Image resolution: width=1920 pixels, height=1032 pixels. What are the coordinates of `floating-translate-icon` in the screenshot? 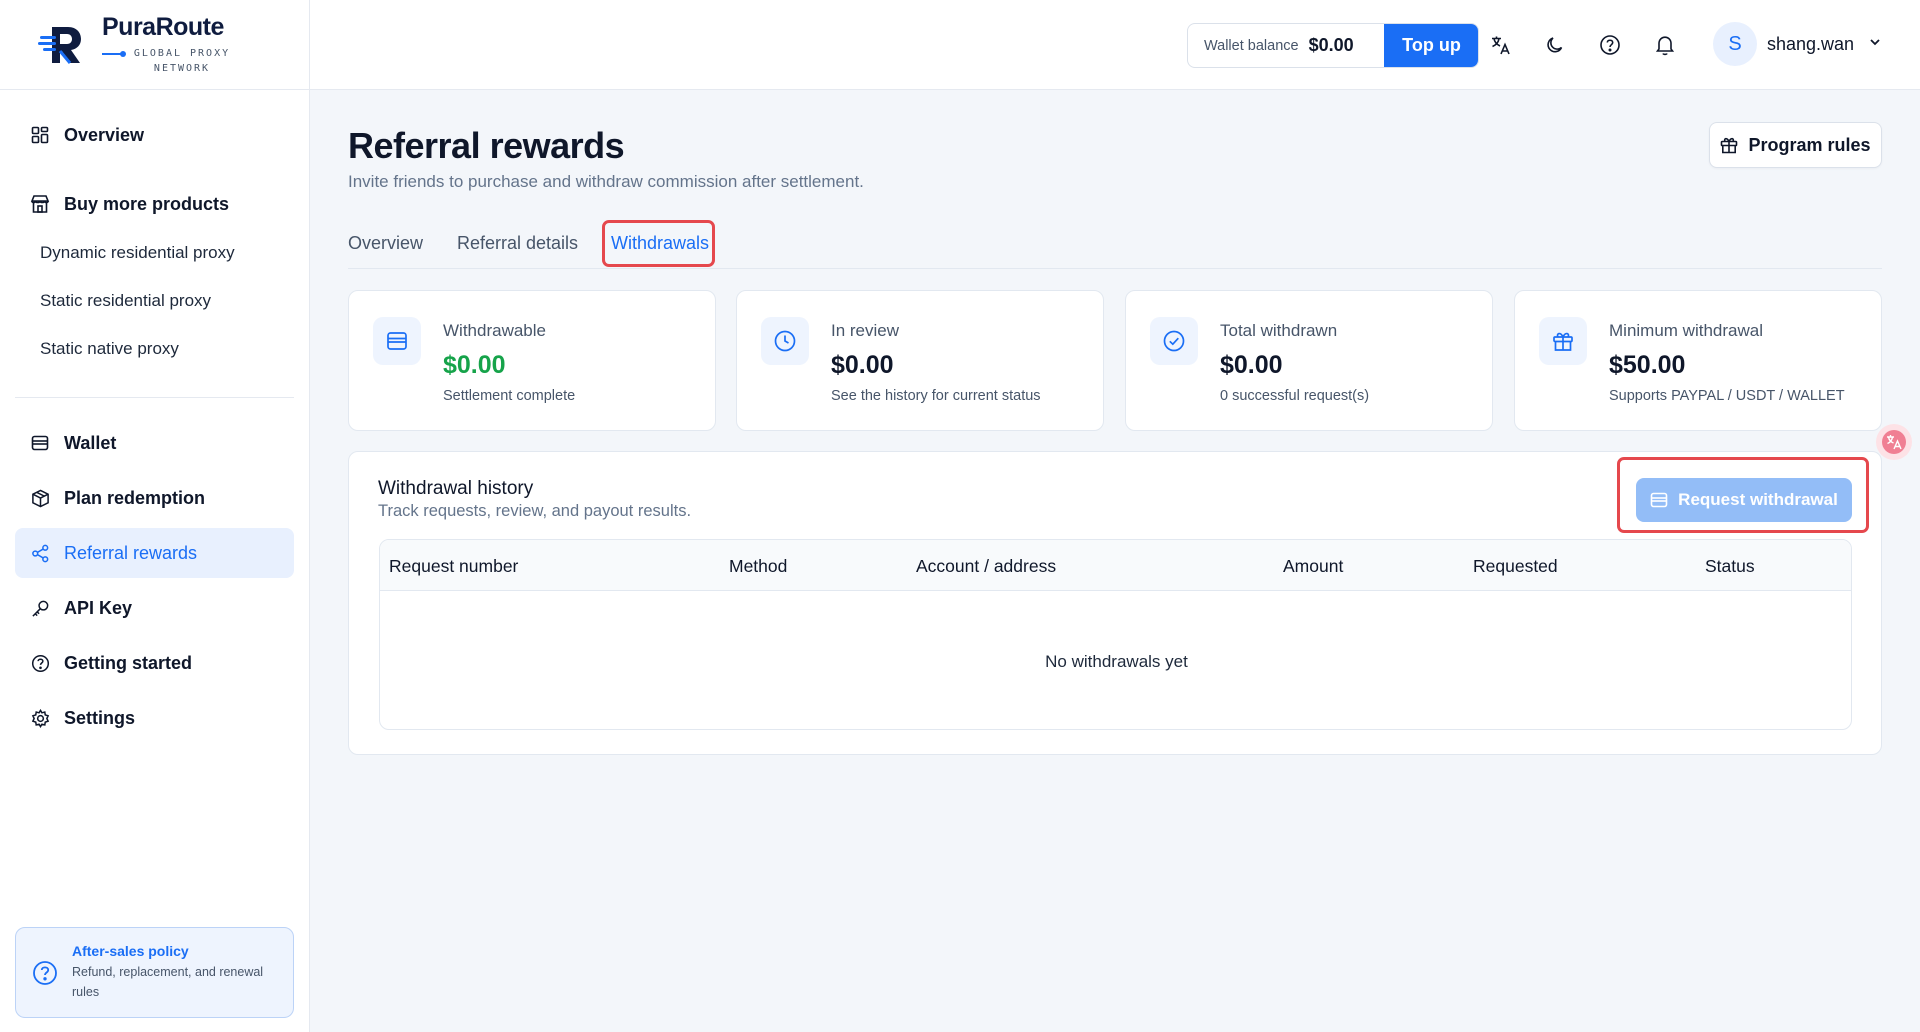 It's located at (1894, 442).